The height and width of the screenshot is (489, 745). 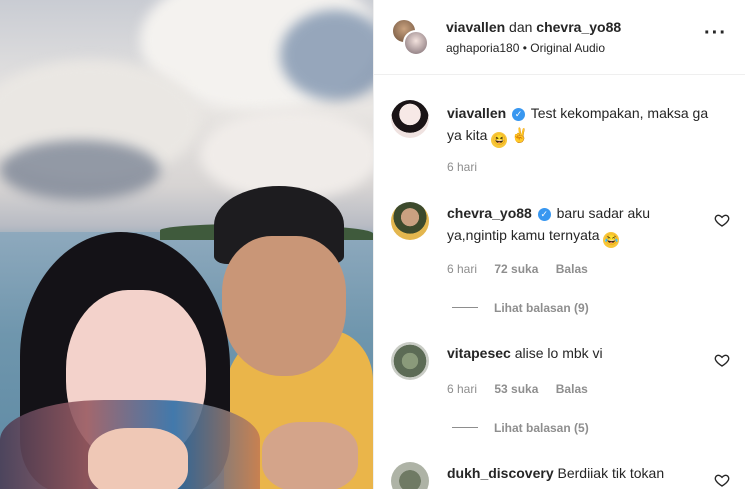 I want to click on comment-body: vitapesec alise lo mbk vi, so click(x=578, y=353).